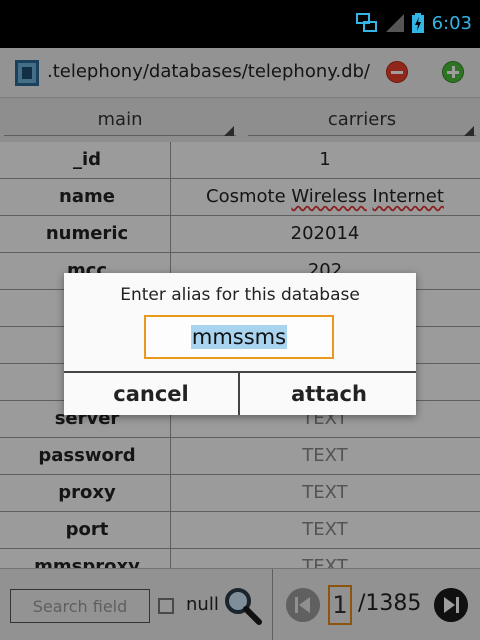 Image resolution: width=480 pixels, height=640 pixels. I want to click on alias-input: mmssms, so click(239, 337).